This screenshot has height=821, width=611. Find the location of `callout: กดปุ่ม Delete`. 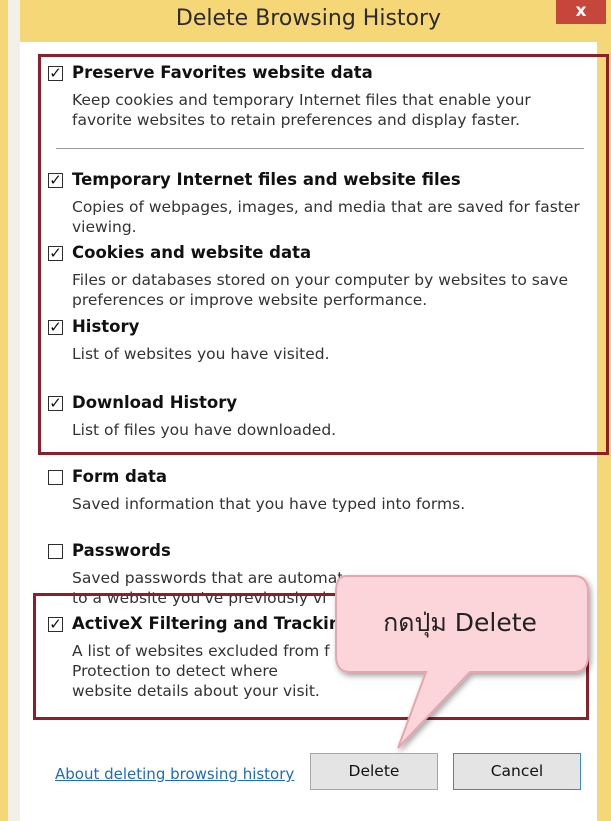

callout: กดปุ่ม Delete is located at coordinates (460, 623).